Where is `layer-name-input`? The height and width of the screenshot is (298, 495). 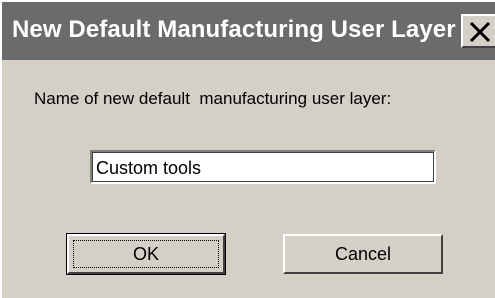
layer-name-input is located at coordinates (263, 167).